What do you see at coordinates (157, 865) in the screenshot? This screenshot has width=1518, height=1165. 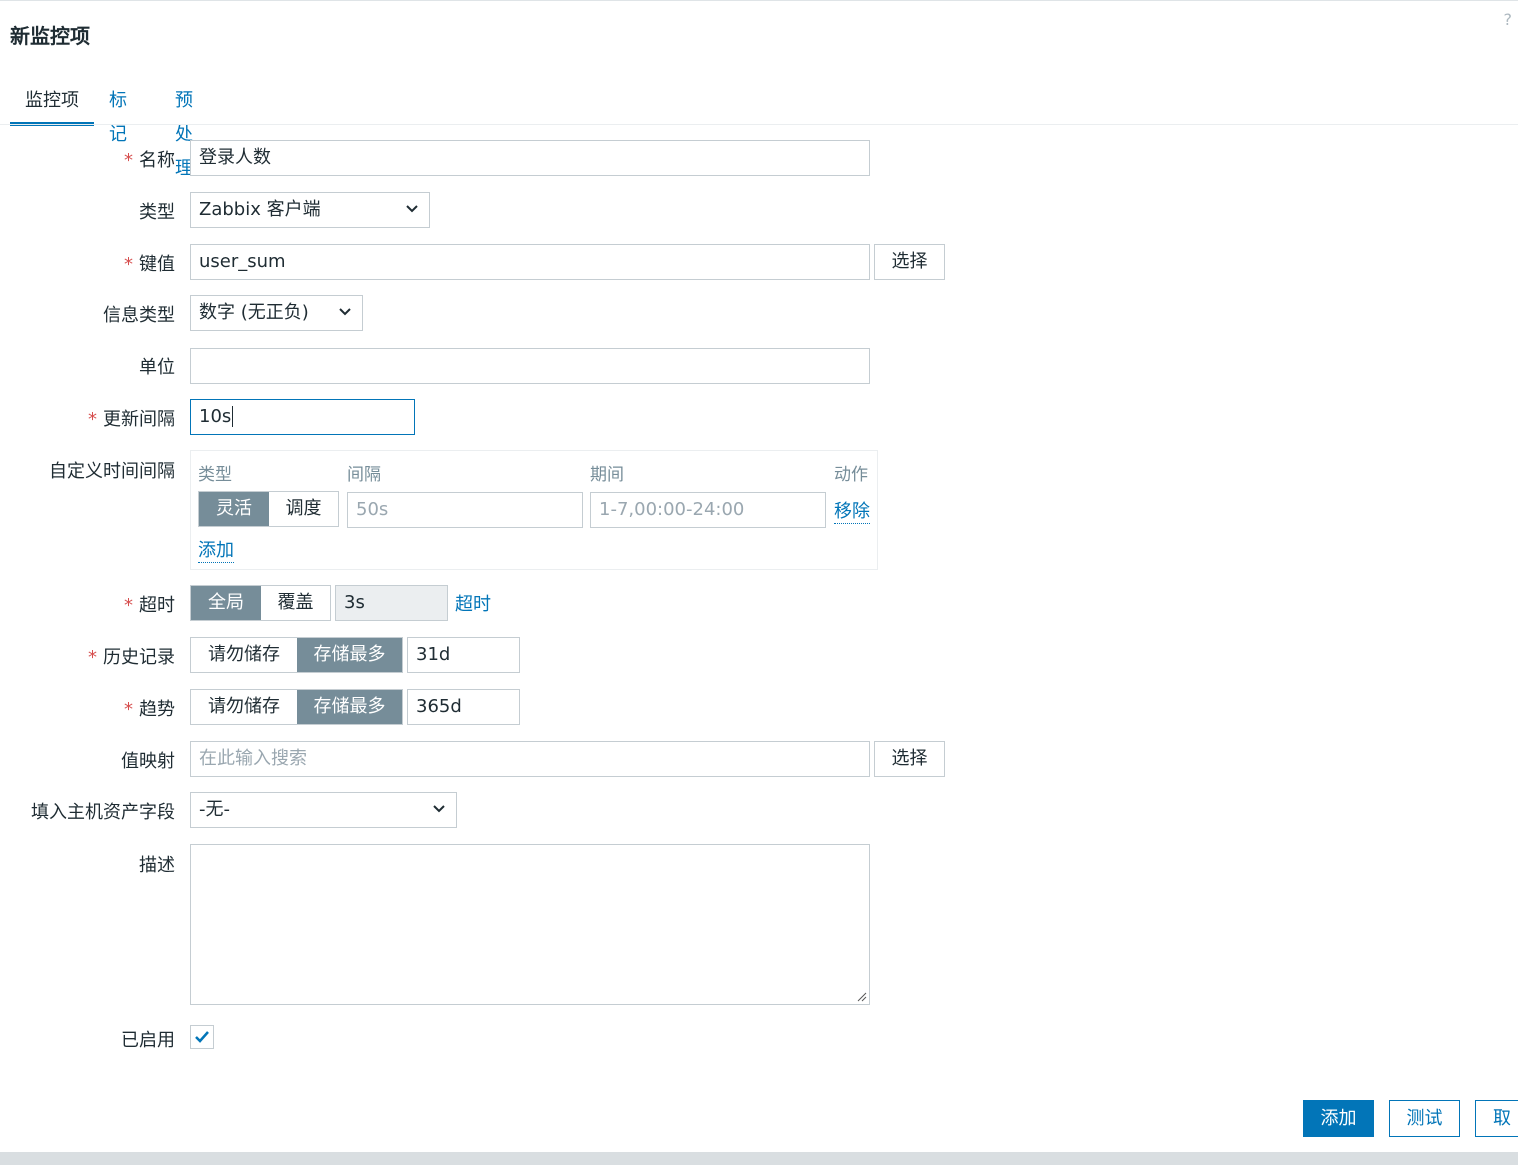 I see `description-label: 描述` at bounding box center [157, 865].